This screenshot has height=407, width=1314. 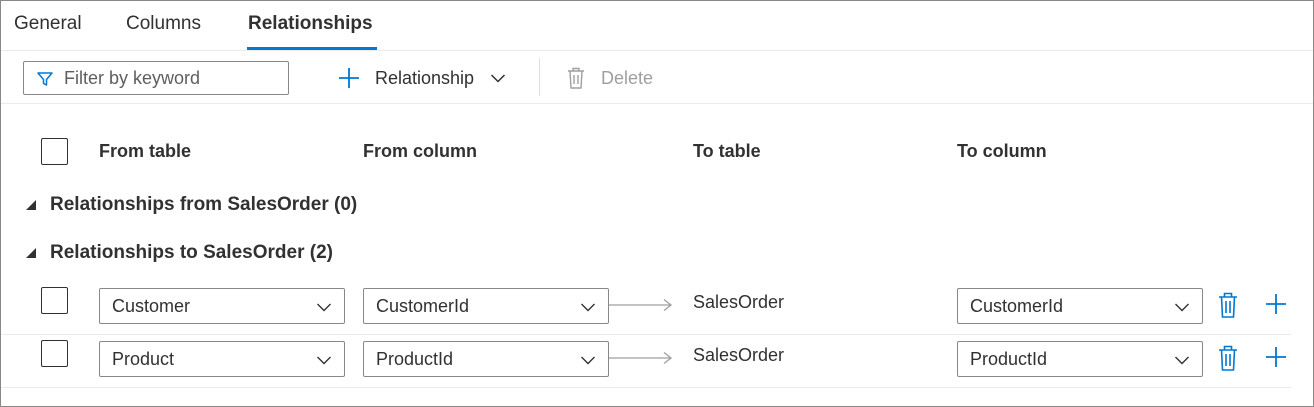 I want to click on active-tab-indicator, so click(x=312, y=48).